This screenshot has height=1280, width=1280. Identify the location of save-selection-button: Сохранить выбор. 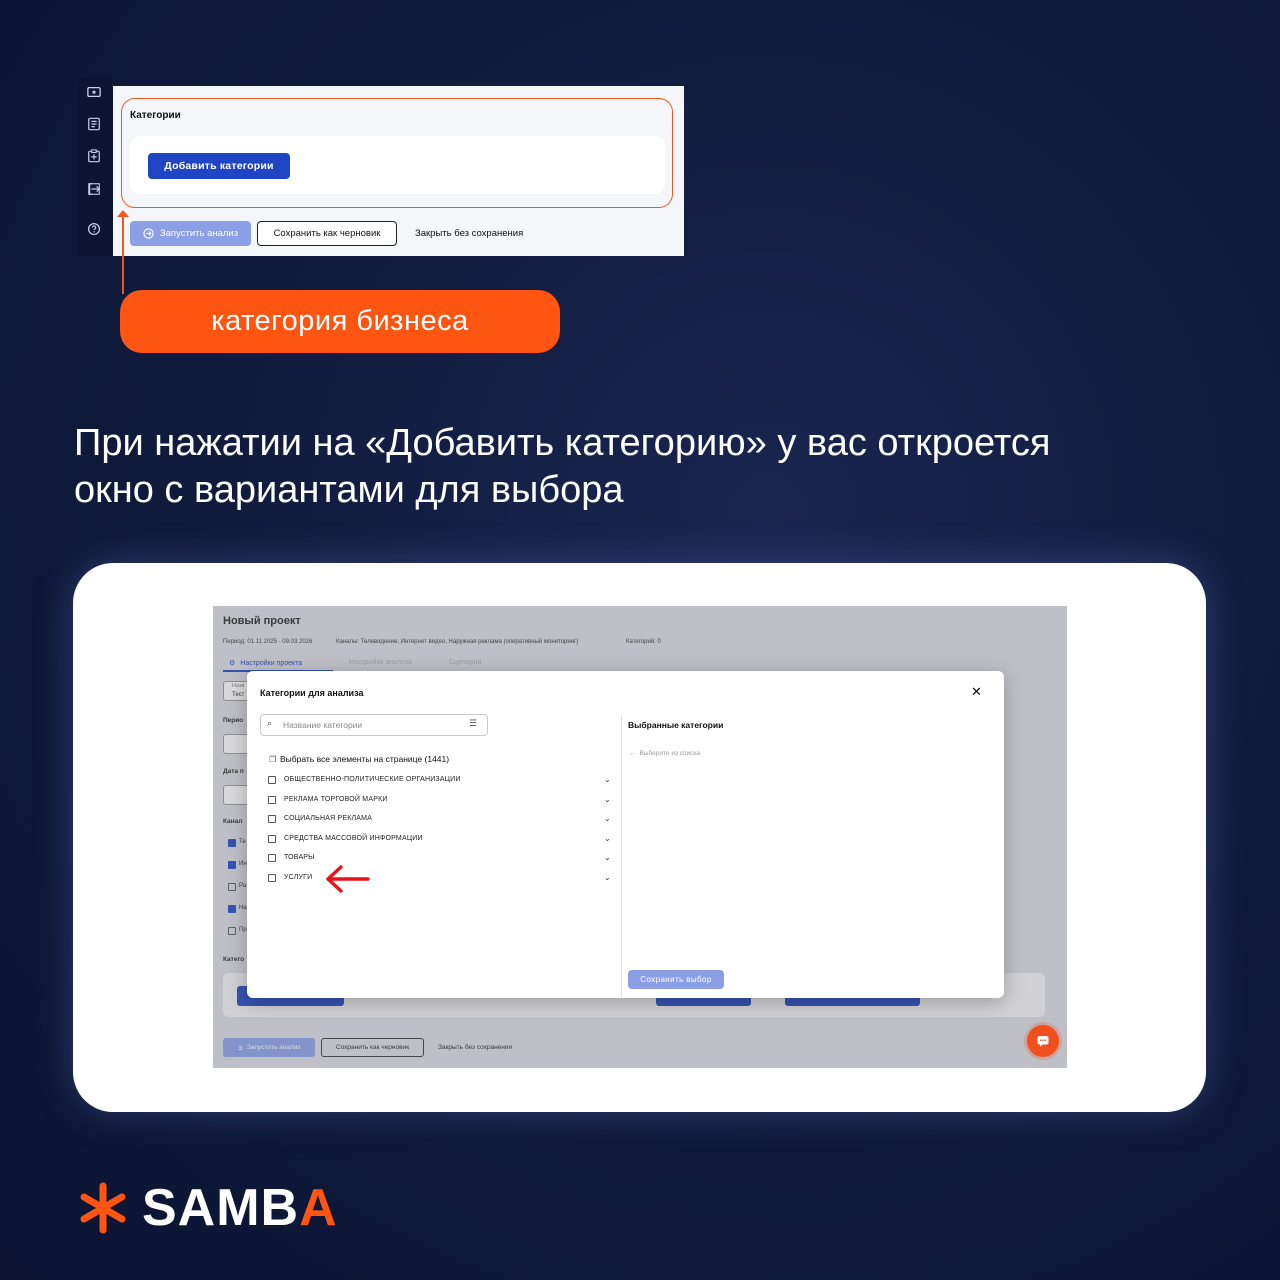
(676, 979).